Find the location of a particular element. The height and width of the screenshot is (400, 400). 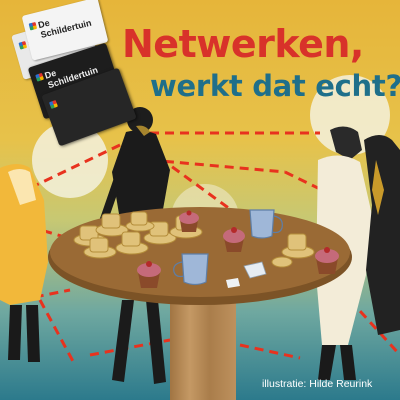

headline: Netwerken, is located at coordinates (243, 44).